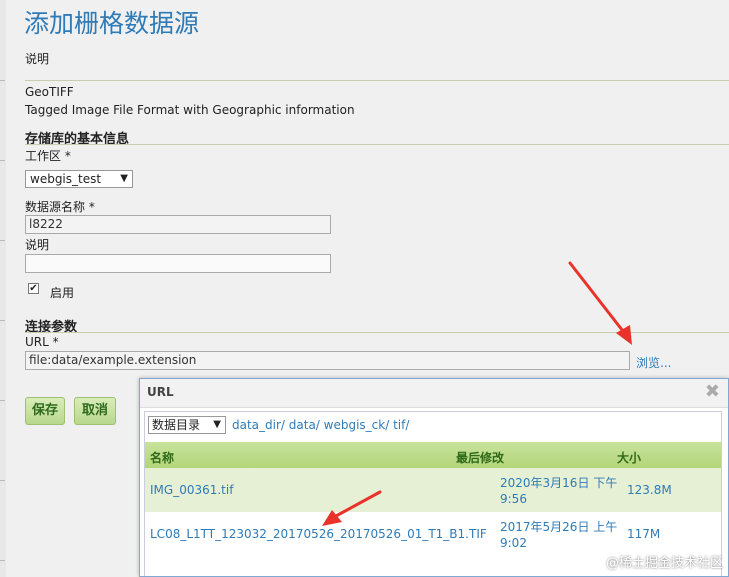  Describe the element at coordinates (320, 425) in the screenshot. I see `breadcrumb: data_dir/ data/ webgis_ck/ tif/` at that location.